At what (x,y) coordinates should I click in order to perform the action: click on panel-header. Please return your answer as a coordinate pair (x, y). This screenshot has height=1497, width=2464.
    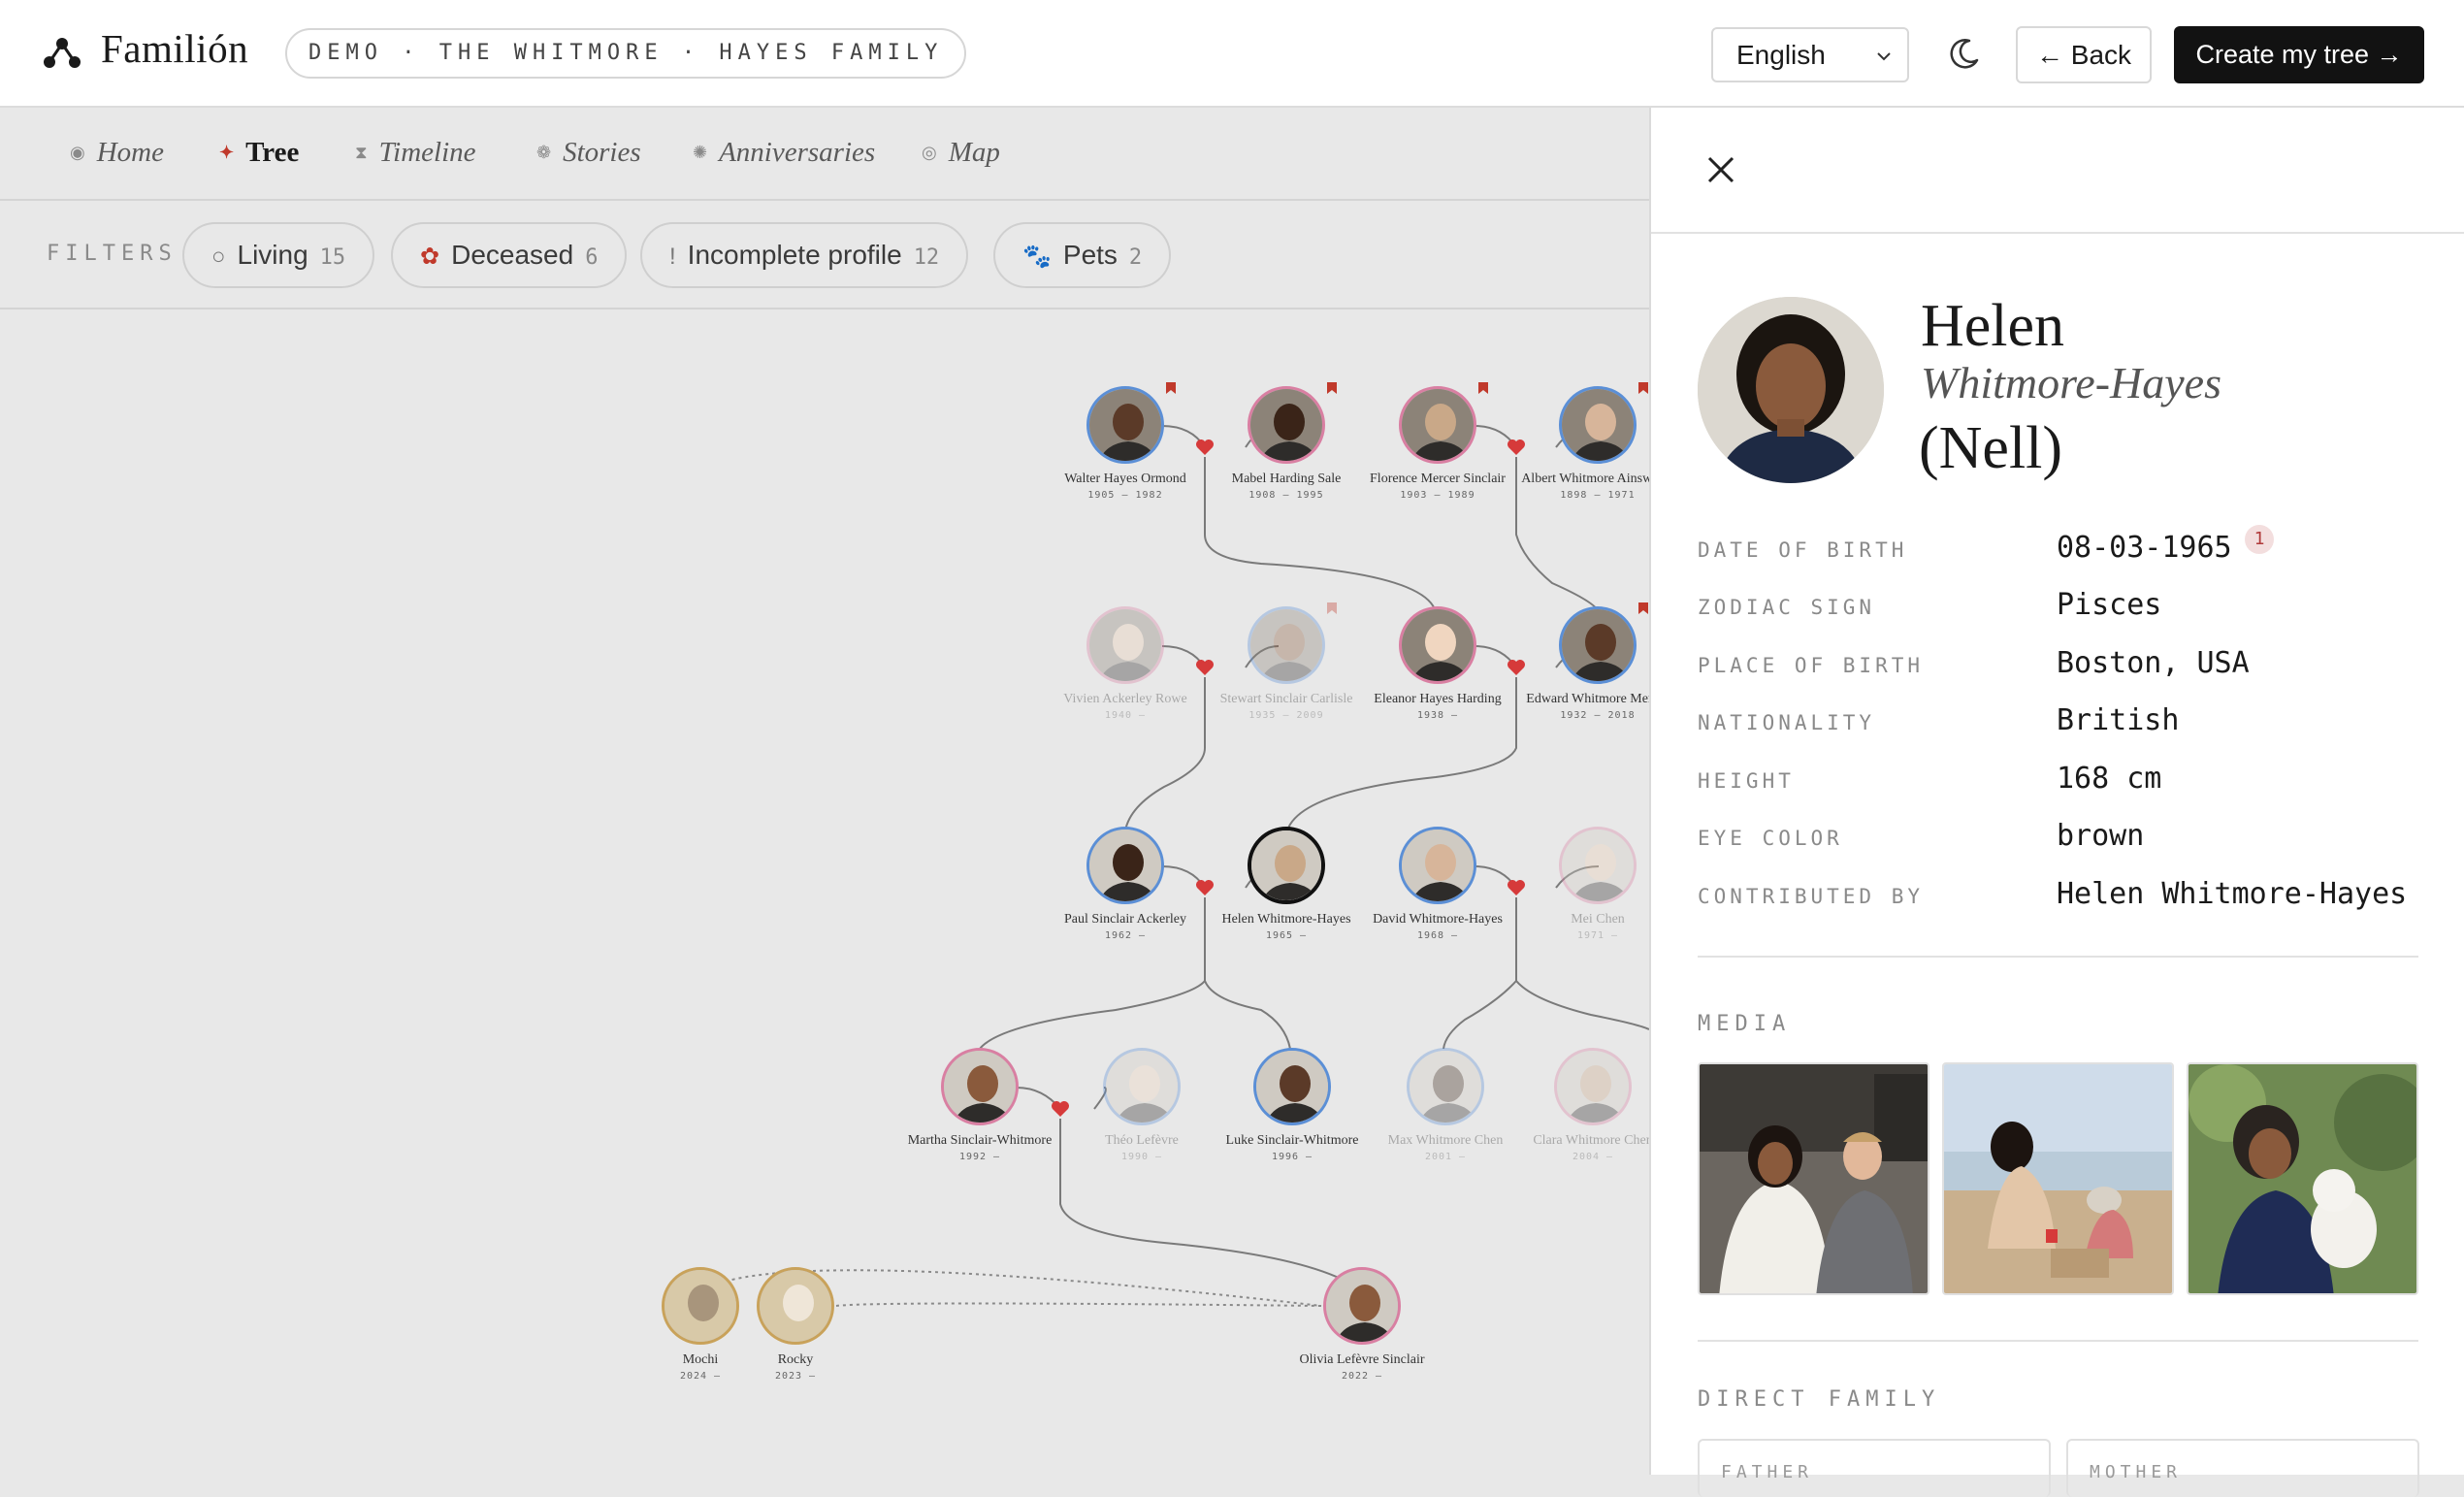
    Looking at the image, I should click on (2057, 171).